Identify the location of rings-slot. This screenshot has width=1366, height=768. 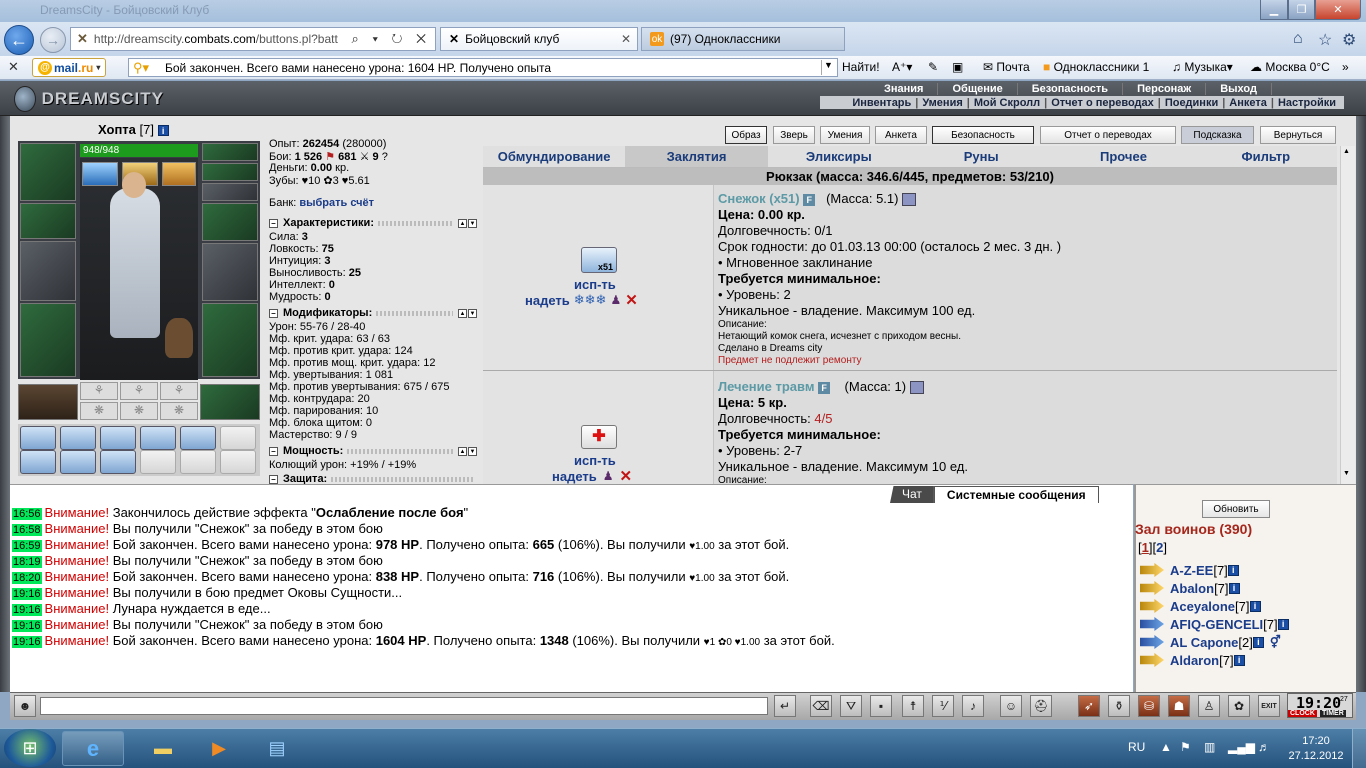
(230, 192).